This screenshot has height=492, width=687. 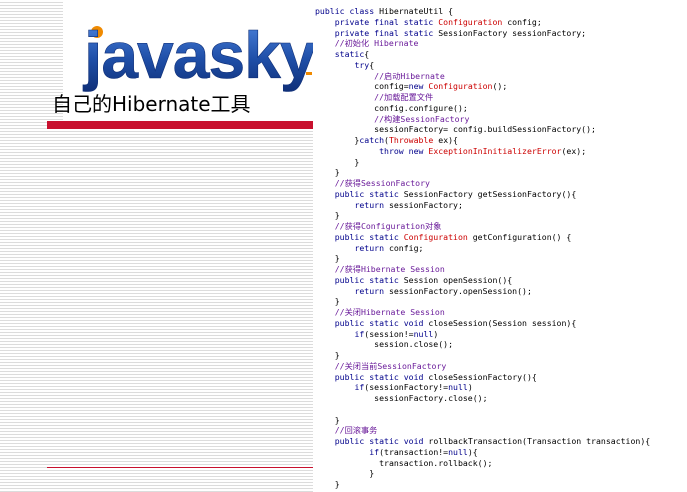 I want to click on code-line: session.close();, so click(x=501, y=344).